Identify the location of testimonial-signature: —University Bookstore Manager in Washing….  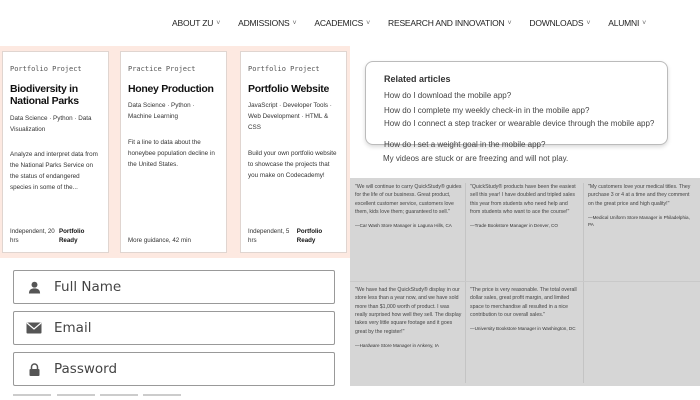
(523, 329).